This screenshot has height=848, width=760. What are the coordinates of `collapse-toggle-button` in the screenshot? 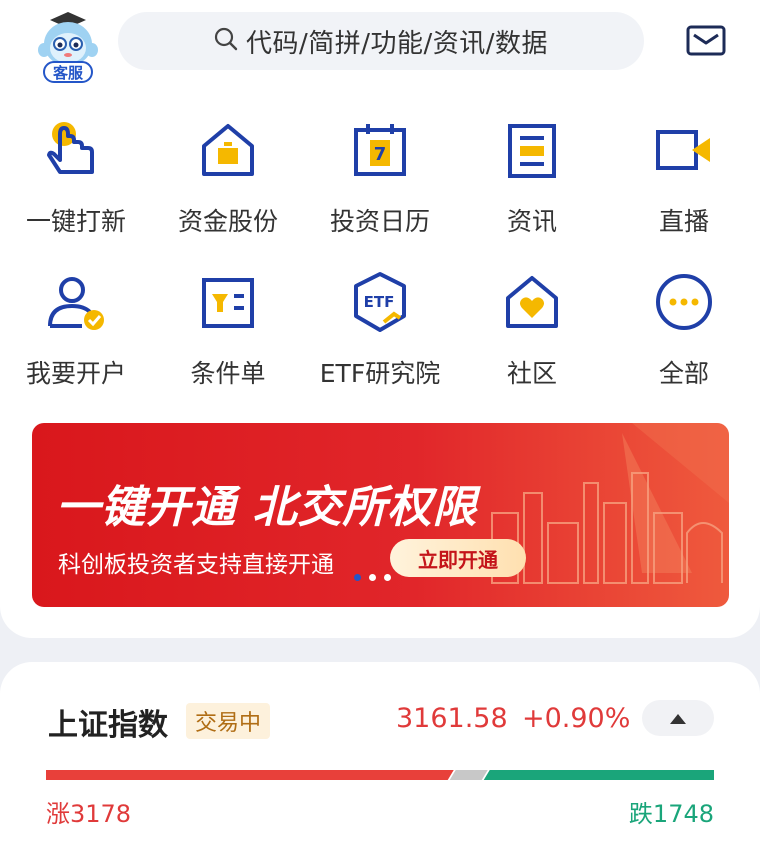 It's located at (678, 718).